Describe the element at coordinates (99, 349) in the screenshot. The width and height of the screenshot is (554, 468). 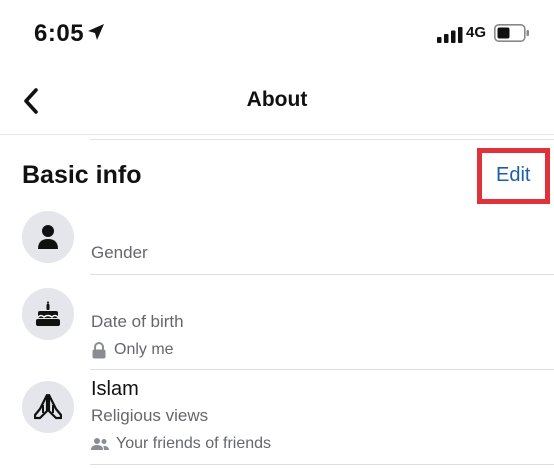
I see `lock-icon` at that location.